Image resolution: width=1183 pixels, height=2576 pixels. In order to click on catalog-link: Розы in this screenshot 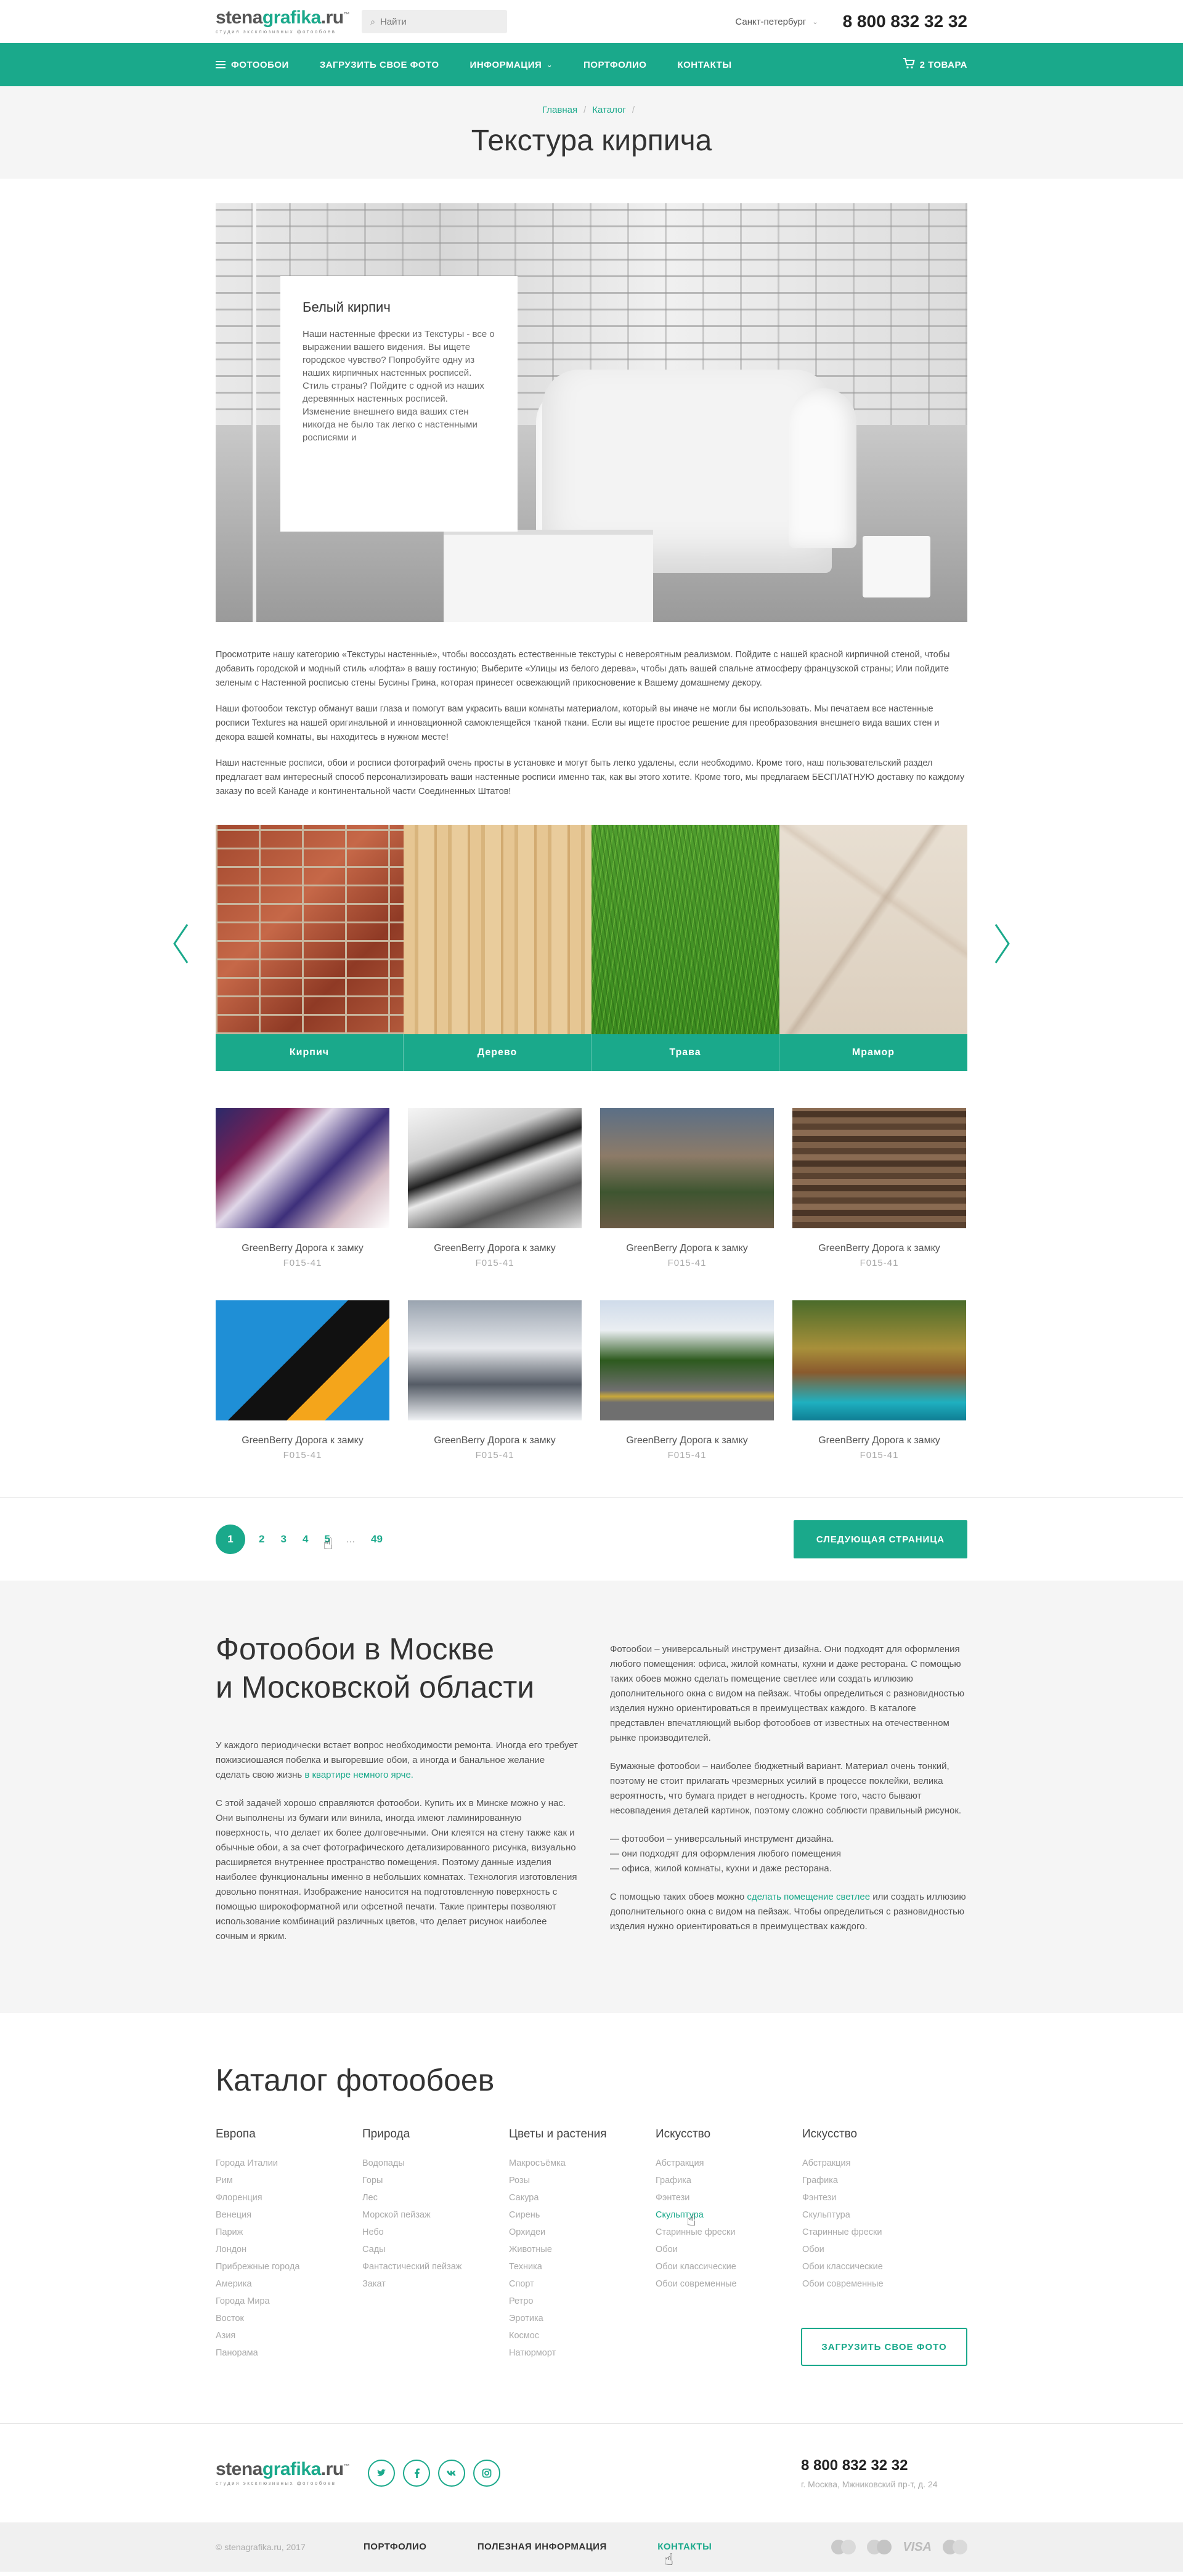, I will do `click(582, 2180)`.